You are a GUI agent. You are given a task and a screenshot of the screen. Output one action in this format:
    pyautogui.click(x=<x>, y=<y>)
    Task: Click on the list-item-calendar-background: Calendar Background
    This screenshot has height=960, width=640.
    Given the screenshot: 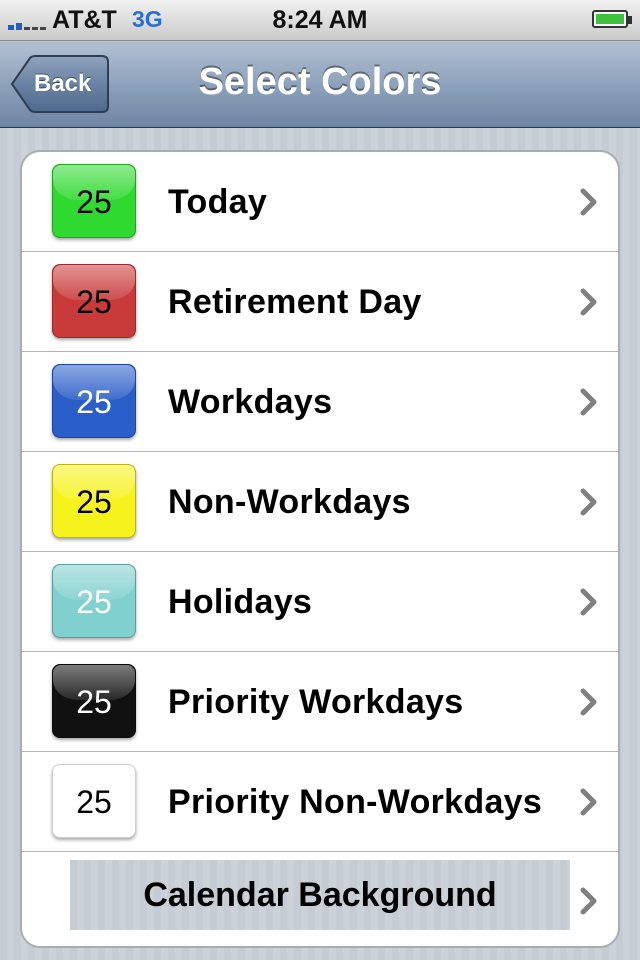 What is the action you would take?
    pyautogui.click(x=320, y=899)
    